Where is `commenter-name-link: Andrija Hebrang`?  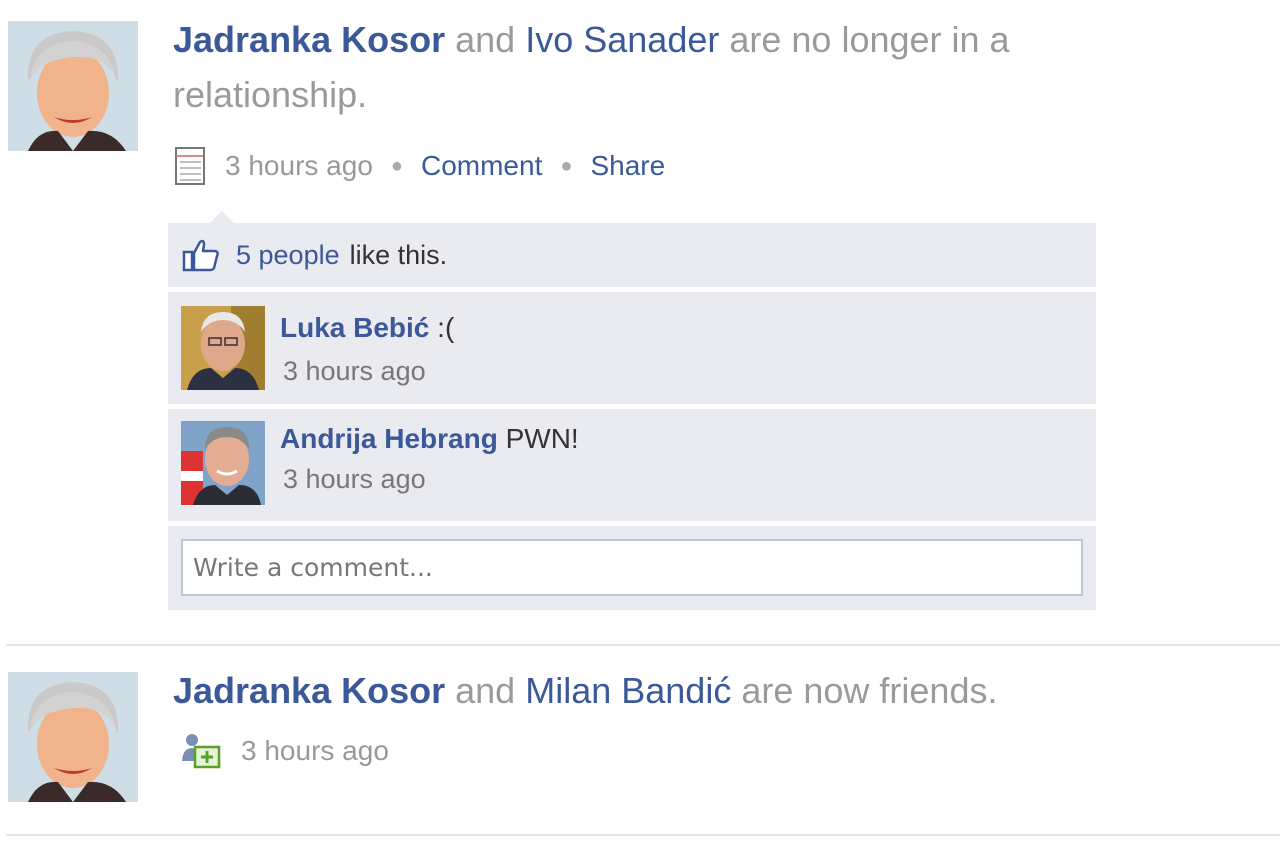 commenter-name-link: Andrija Hebrang is located at coordinates (389, 438).